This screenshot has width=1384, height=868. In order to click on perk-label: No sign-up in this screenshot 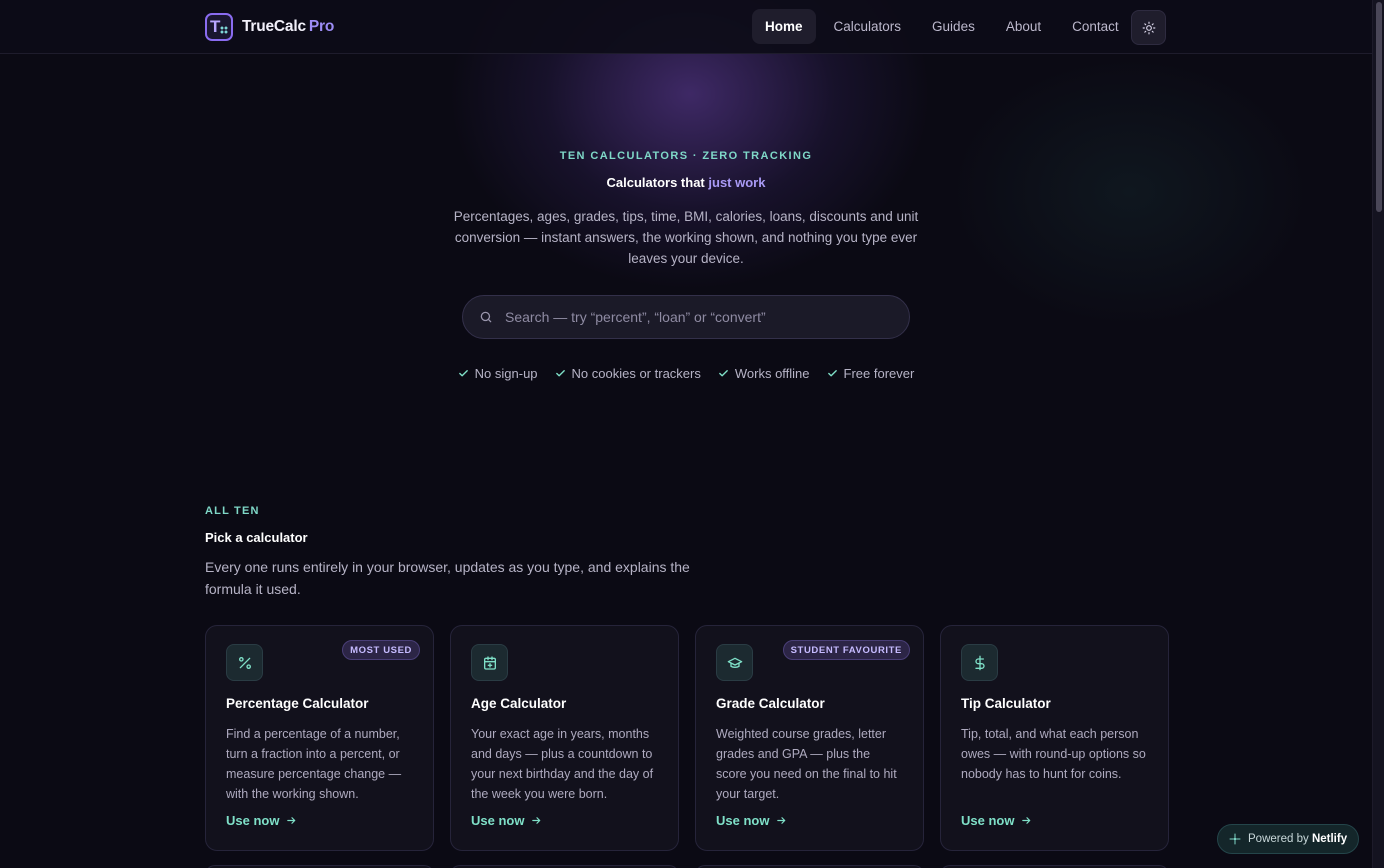, I will do `click(506, 373)`.